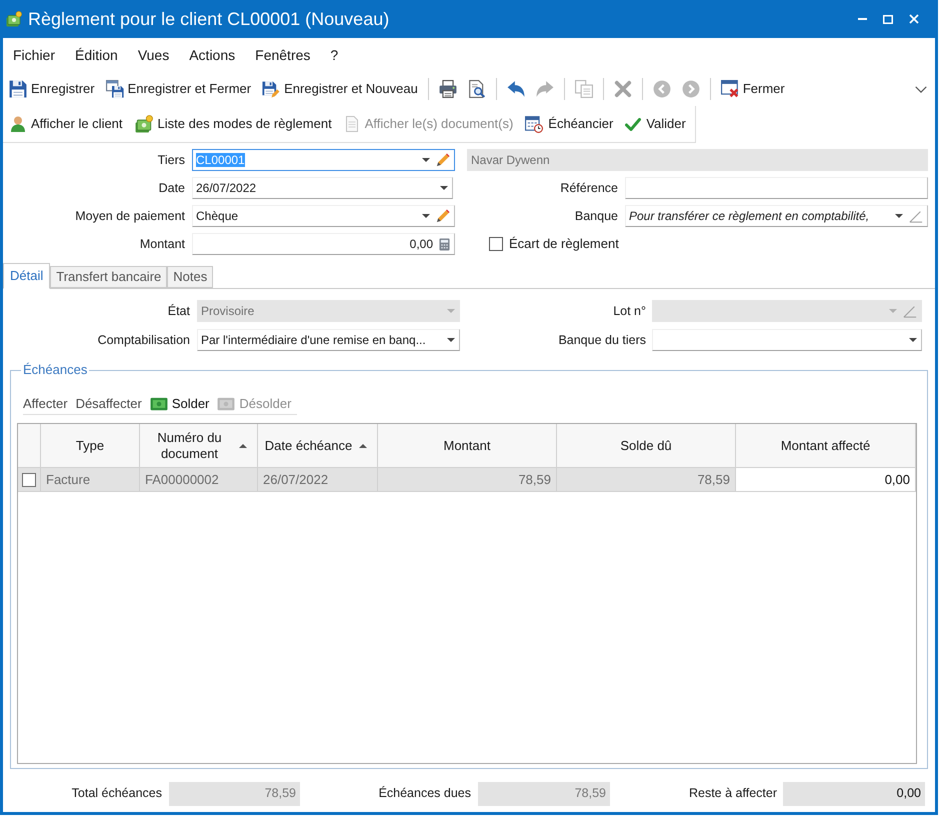 The height and width of the screenshot is (817, 940). What do you see at coordinates (661, 89) in the screenshot?
I see `circle-arrow-left-icon` at bounding box center [661, 89].